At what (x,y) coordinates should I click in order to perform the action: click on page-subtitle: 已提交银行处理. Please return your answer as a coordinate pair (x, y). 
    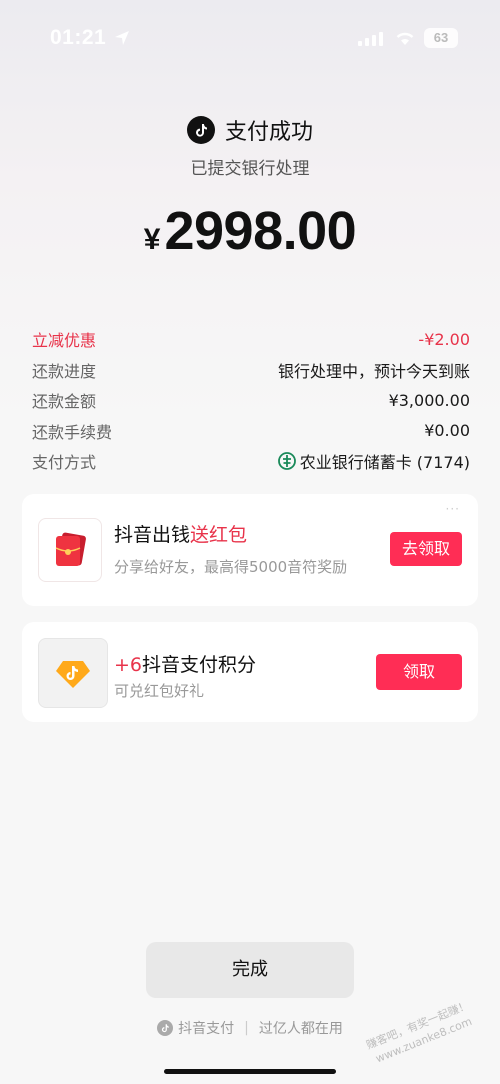
    Looking at the image, I should click on (250, 169).